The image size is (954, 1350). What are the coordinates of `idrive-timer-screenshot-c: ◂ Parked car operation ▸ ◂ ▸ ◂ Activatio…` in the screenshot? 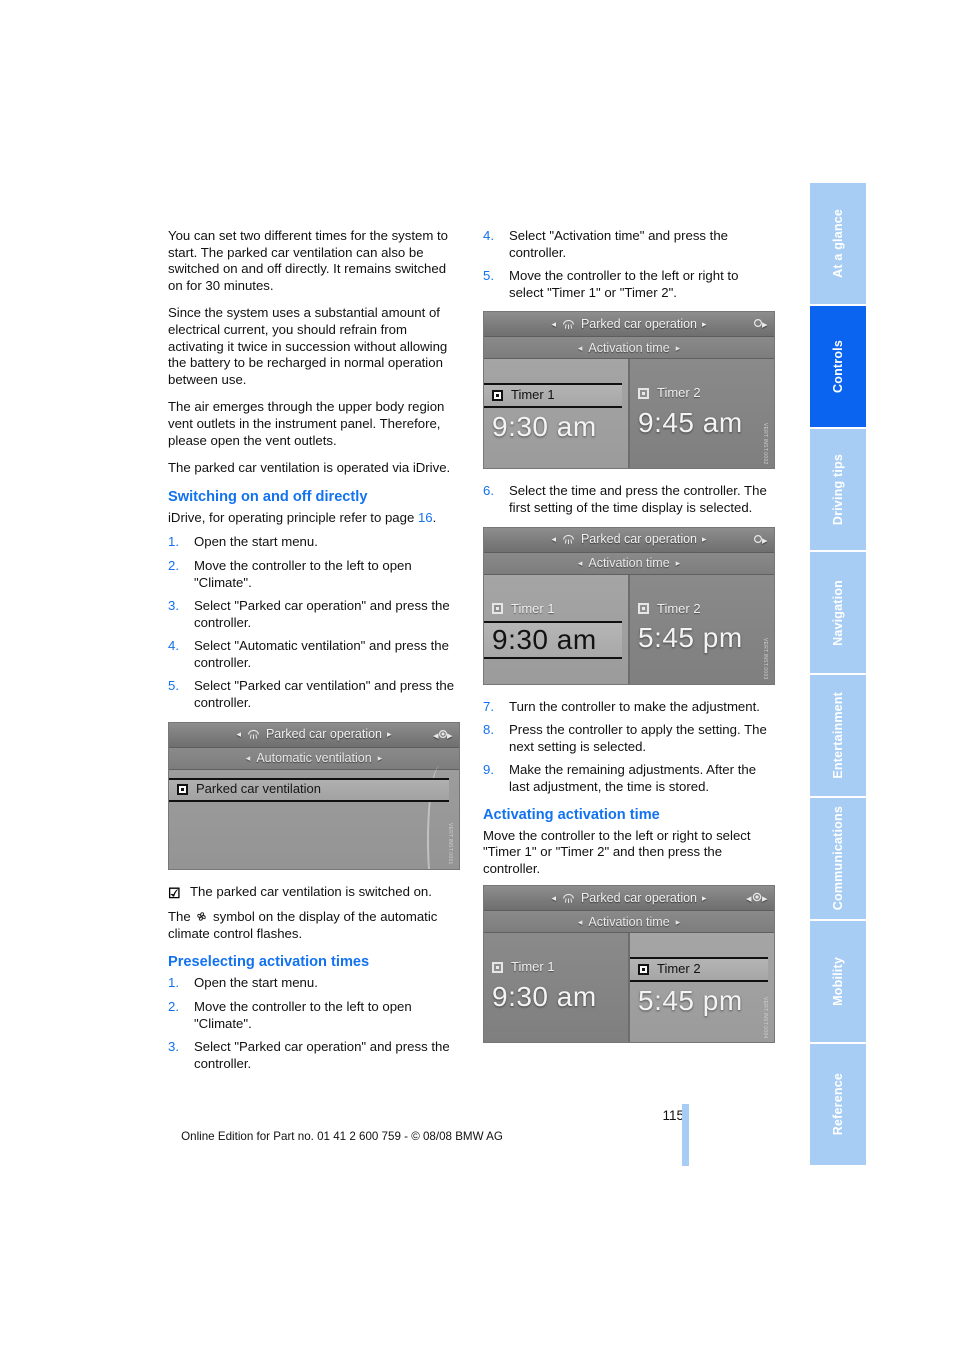 It's located at (629, 964).